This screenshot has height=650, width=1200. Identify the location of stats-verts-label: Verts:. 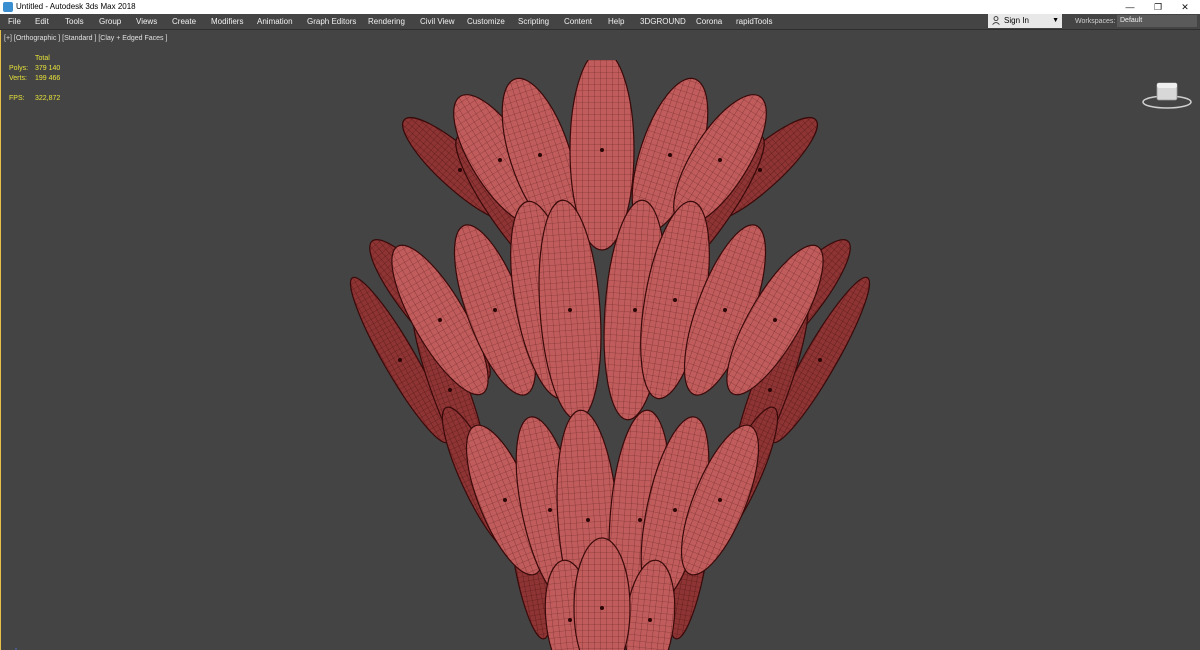
(18, 78).